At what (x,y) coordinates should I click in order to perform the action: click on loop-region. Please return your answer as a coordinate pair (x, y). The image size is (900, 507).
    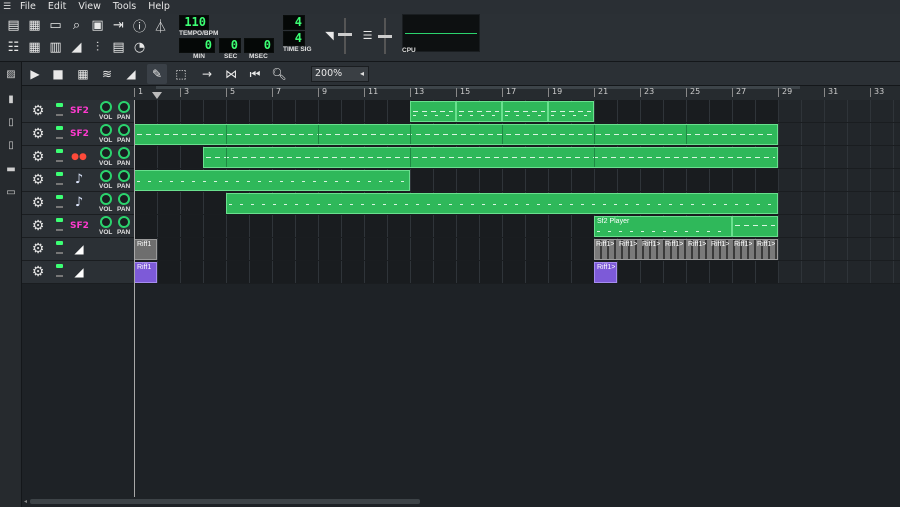
    Looking at the image, I should click on (478, 87).